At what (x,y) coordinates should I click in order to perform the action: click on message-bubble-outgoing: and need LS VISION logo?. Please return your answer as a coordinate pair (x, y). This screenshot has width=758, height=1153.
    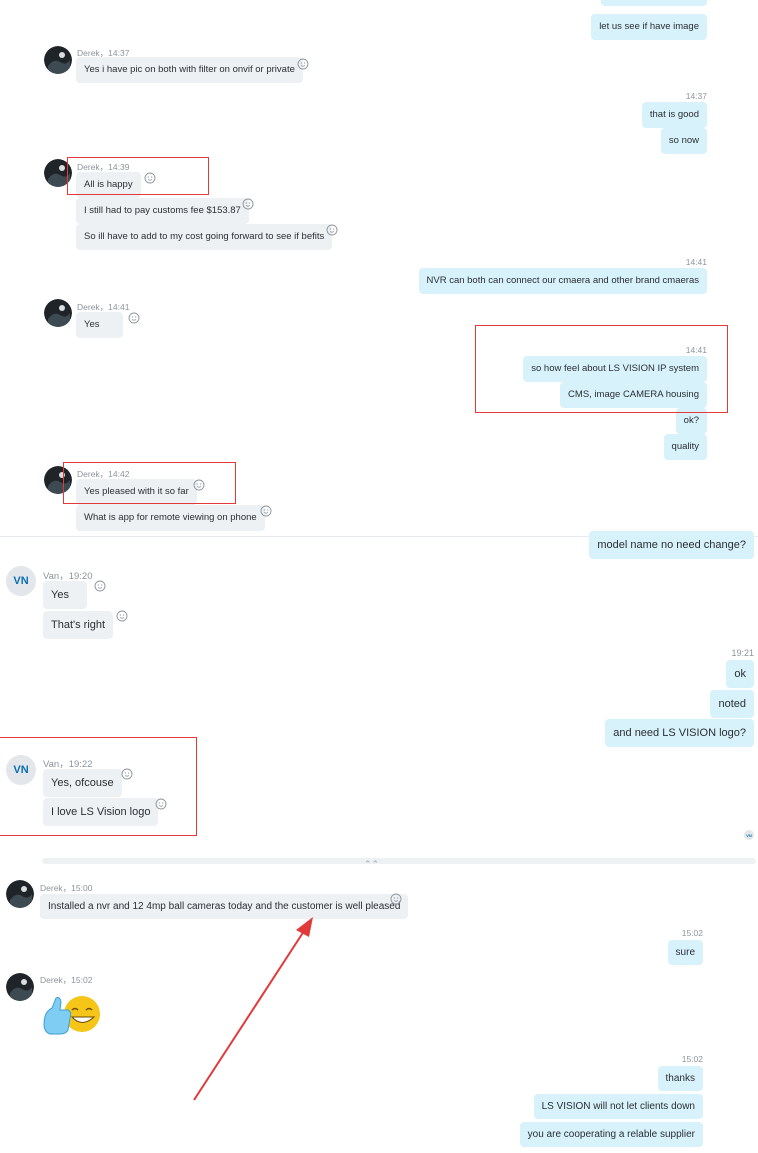
    Looking at the image, I should click on (679, 733).